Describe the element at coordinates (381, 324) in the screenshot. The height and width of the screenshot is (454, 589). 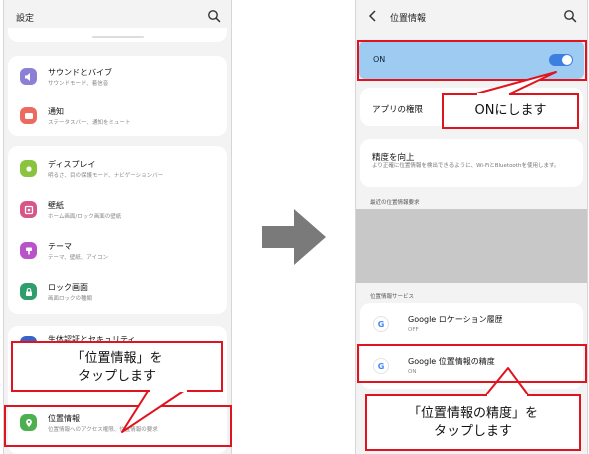
I see `google-logo-icon: G` at that location.